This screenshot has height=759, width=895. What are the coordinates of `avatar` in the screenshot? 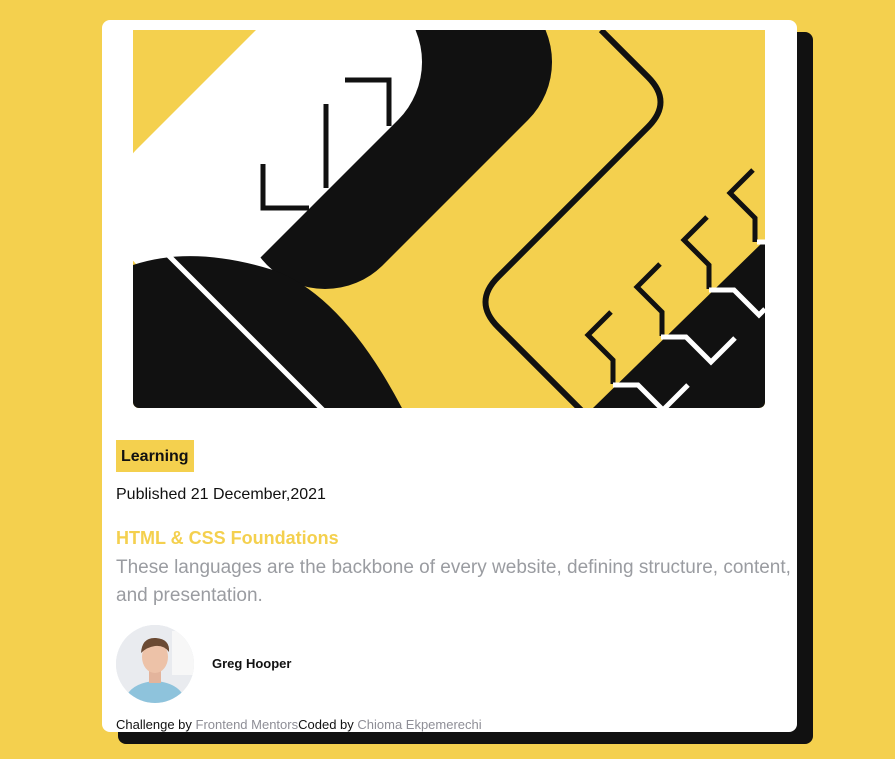 It's located at (155, 664).